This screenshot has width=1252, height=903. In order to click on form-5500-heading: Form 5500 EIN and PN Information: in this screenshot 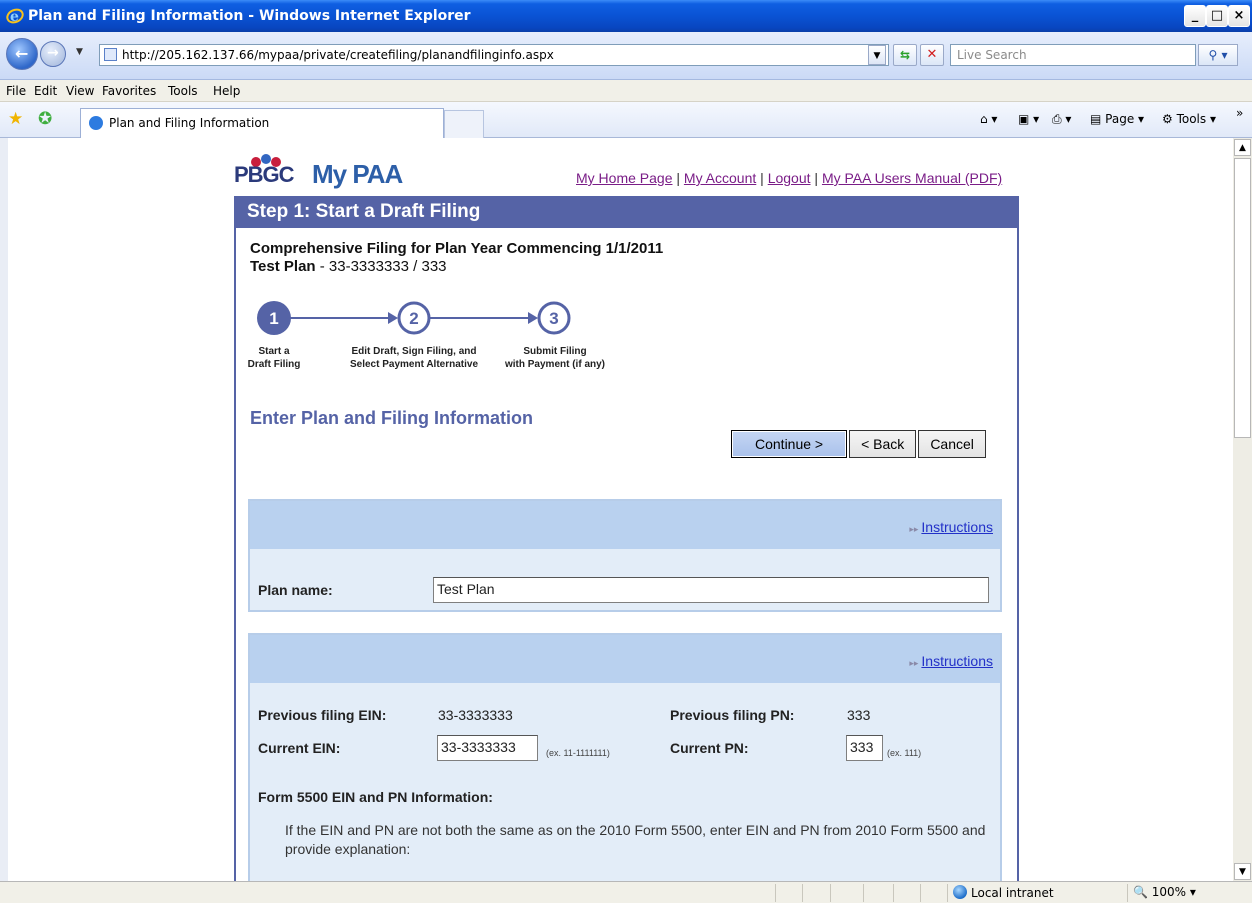, I will do `click(375, 797)`.